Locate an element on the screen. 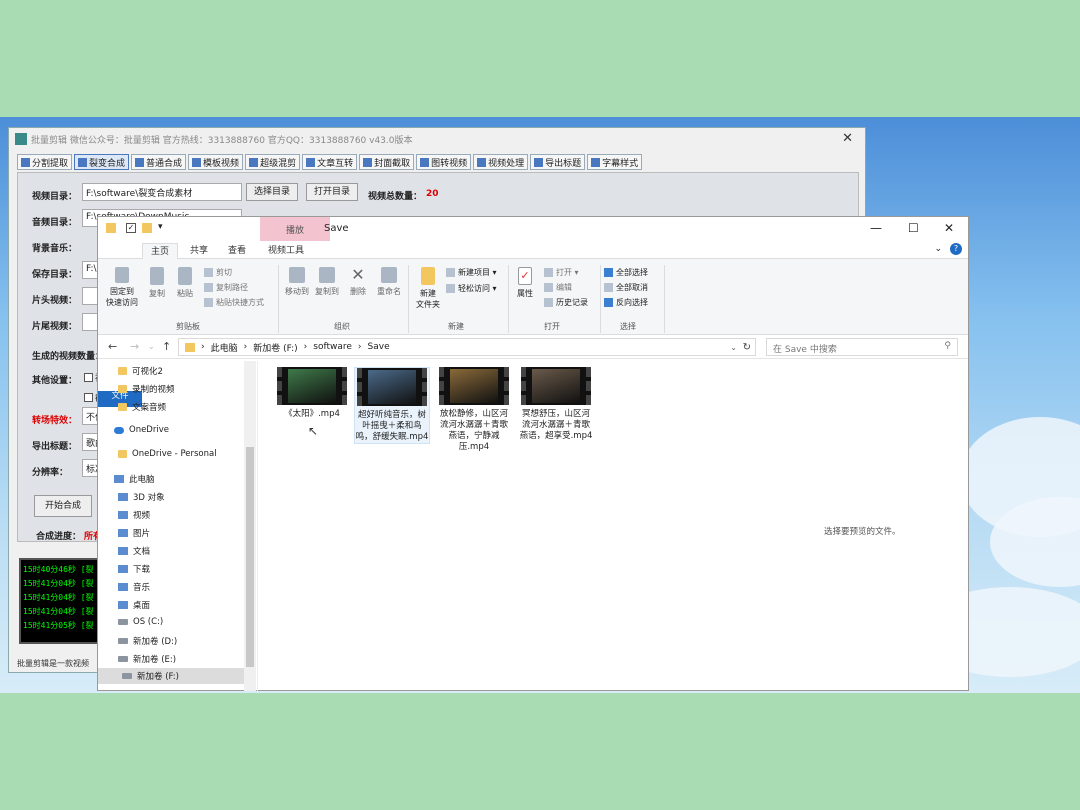 The width and height of the screenshot is (1080, 810). video-dir-field: F:\software\裂变合成素材 is located at coordinates (162, 192).